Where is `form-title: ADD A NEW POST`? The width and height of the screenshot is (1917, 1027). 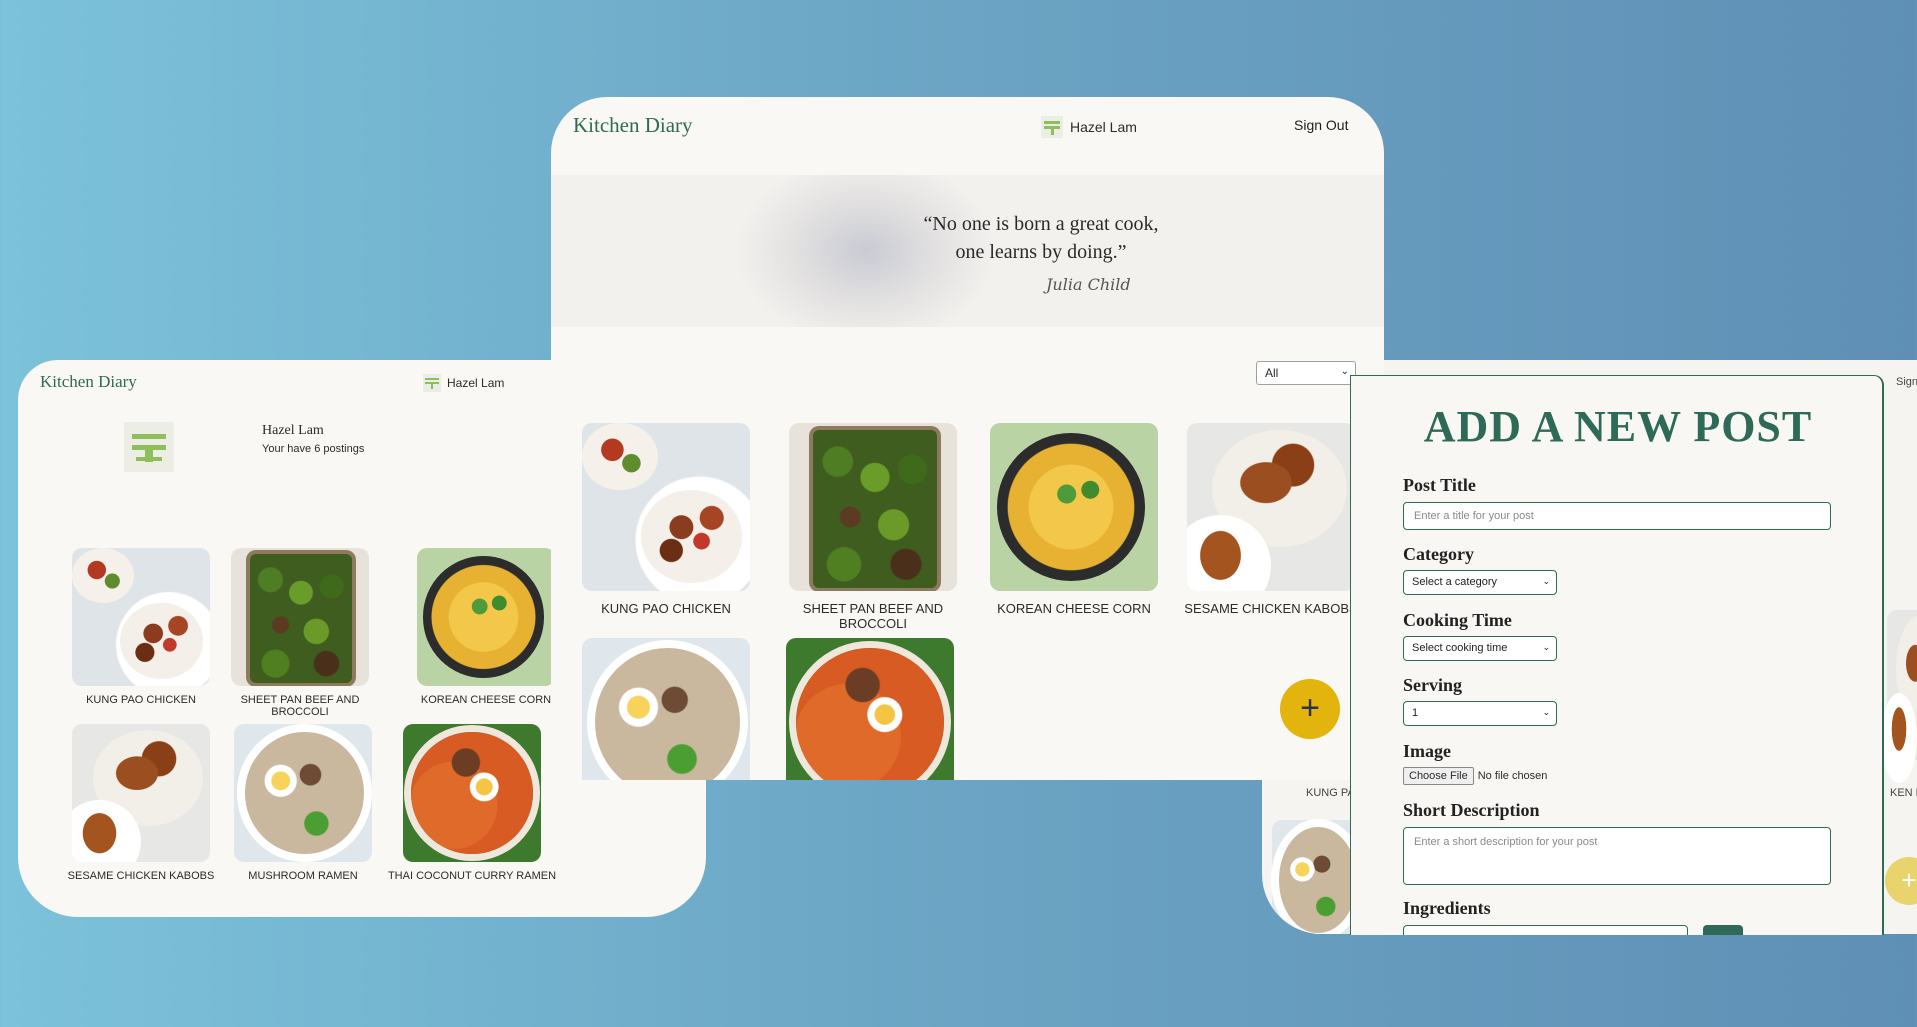
form-title: ADD A NEW POST is located at coordinates (1618, 426).